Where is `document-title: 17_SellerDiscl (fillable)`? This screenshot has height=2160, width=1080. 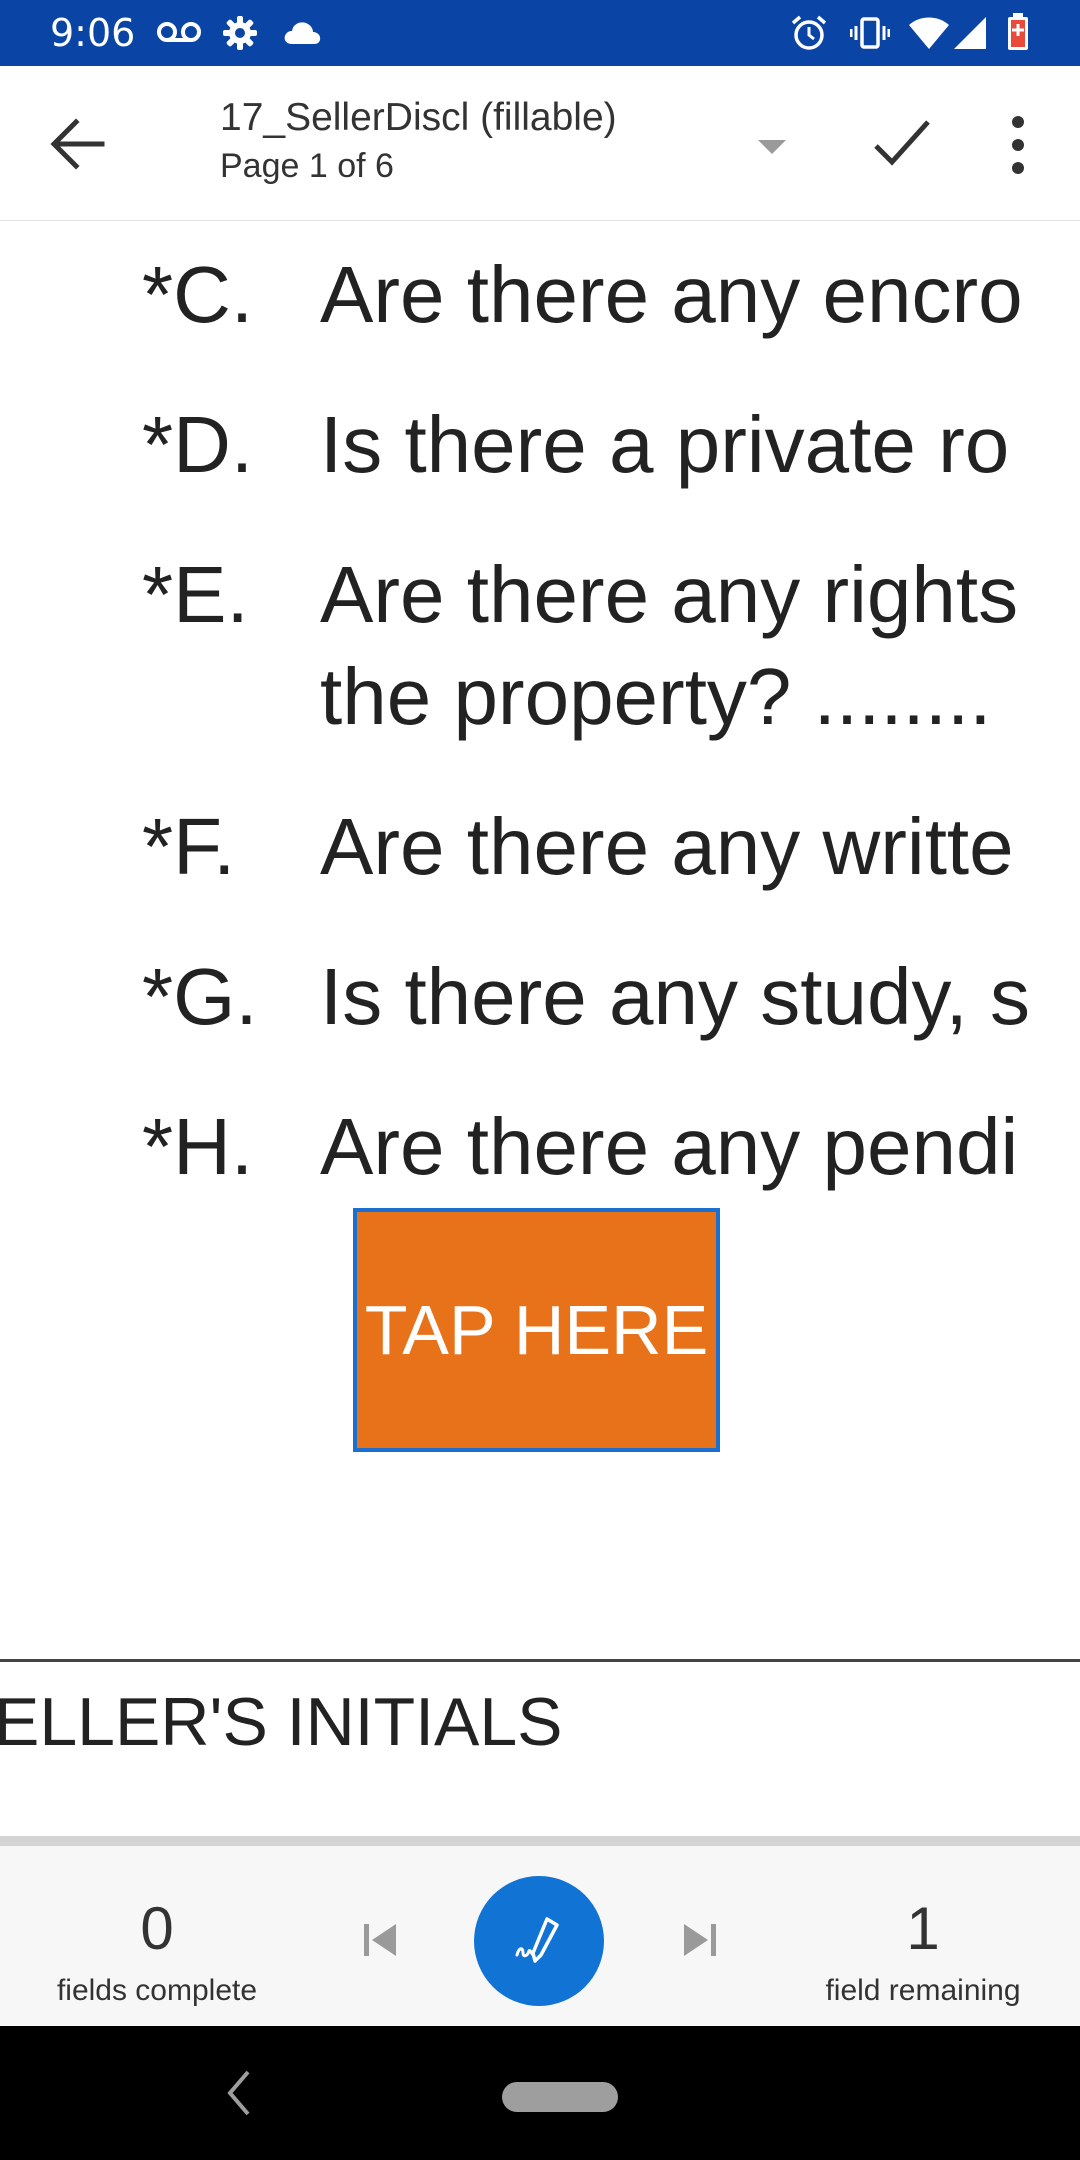 document-title: 17_SellerDiscl (fillable) is located at coordinates (418, 118).